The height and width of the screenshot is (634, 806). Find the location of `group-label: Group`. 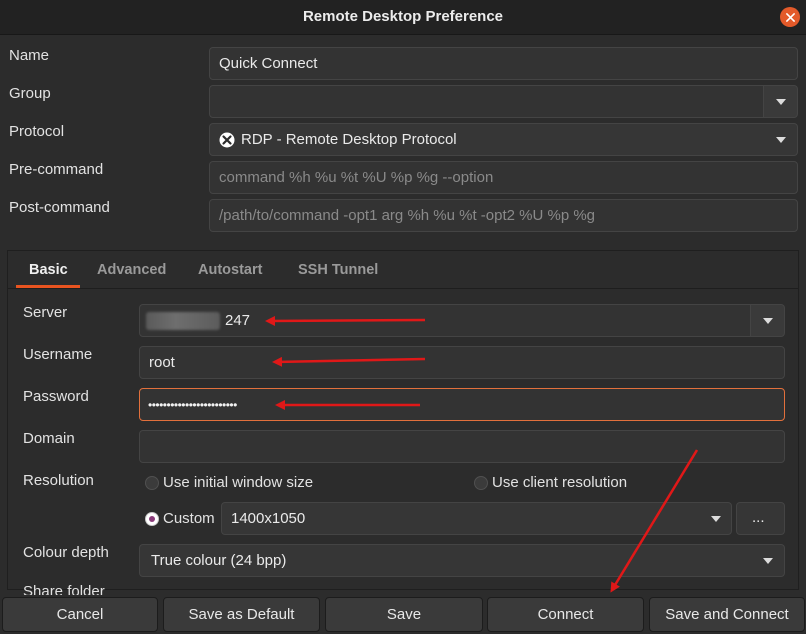

group-label: Group is located at coordinates (30, 93).